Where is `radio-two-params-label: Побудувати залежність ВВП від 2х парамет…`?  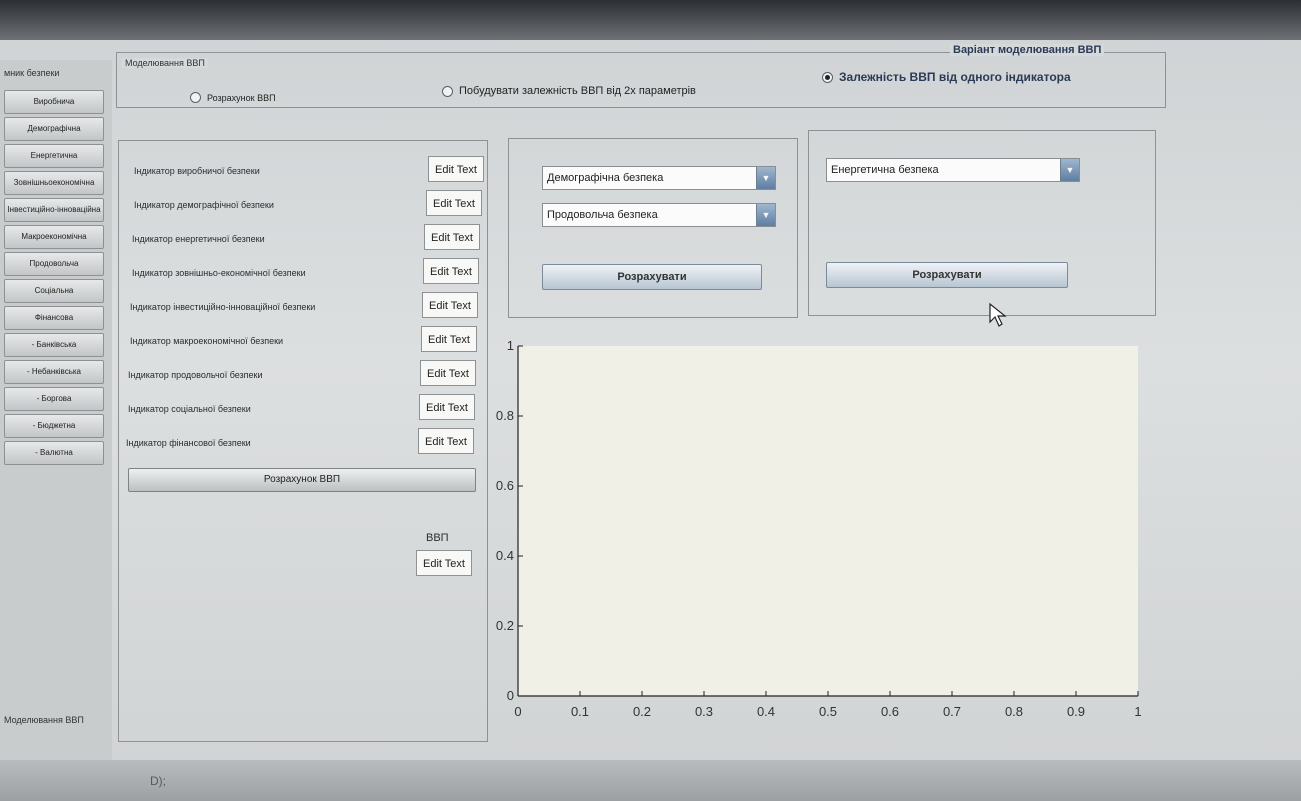 radio-two-params-label: Побудувати залежність ВВП від 2х парамет… is located at coordinates (577, 91).